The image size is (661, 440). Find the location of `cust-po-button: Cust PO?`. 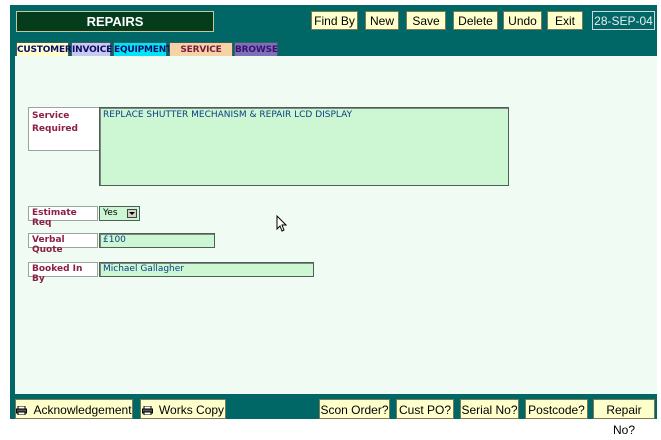

cust-po-button: Cust PO? is located at coordinates (425, 409).